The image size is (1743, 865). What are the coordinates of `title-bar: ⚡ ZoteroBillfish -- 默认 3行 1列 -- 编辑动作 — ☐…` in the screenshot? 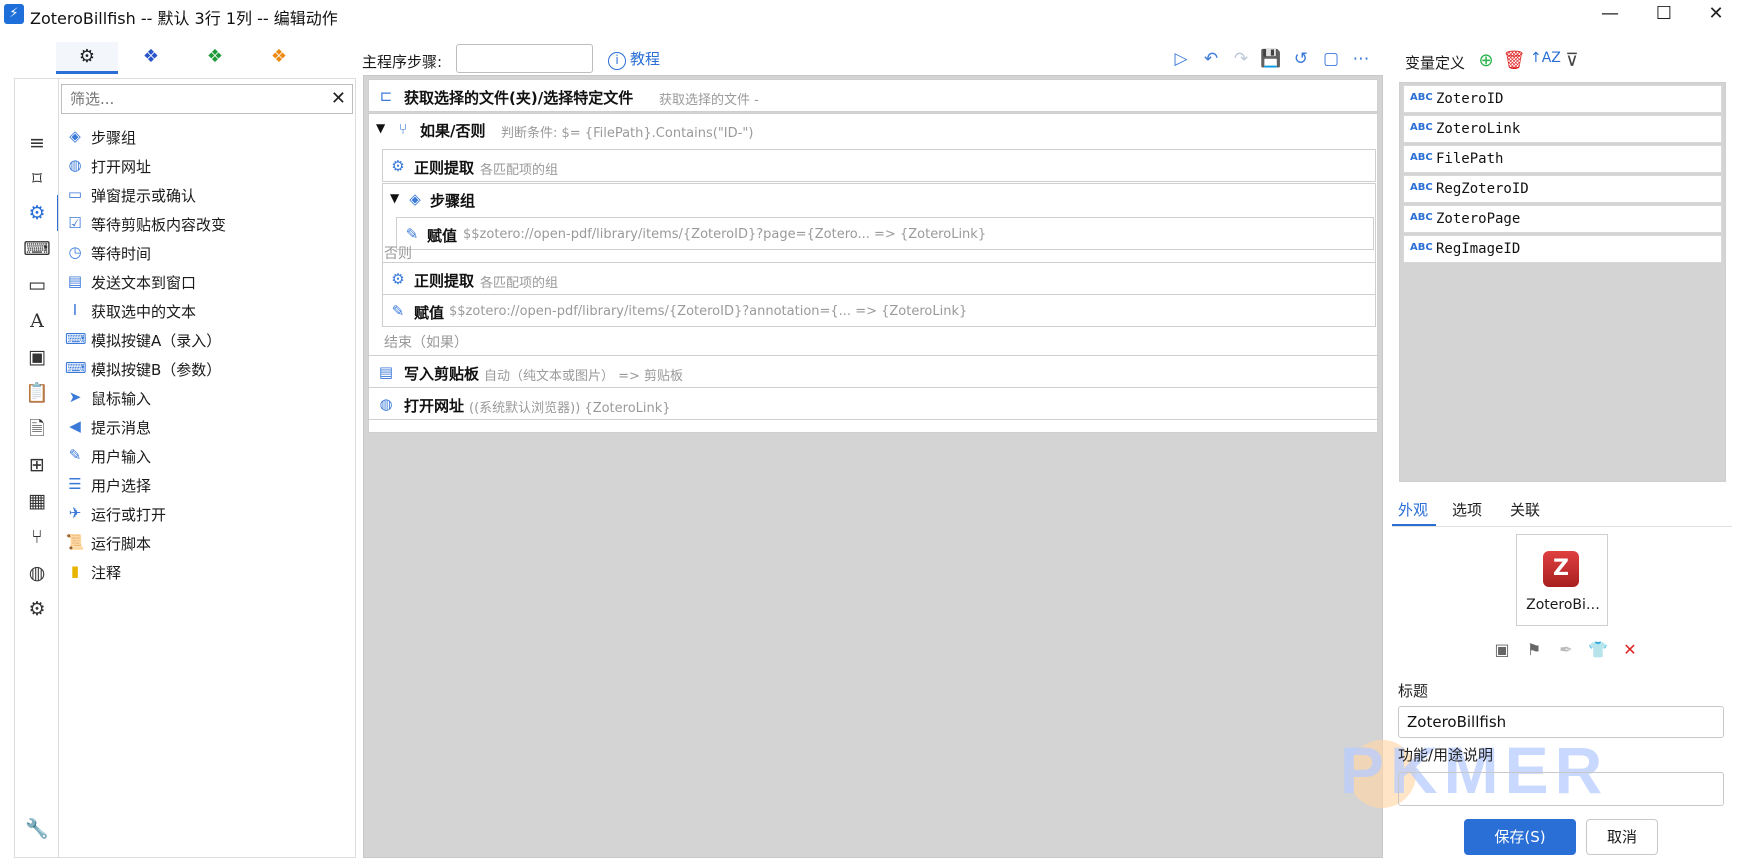 It's located at (871, 15).